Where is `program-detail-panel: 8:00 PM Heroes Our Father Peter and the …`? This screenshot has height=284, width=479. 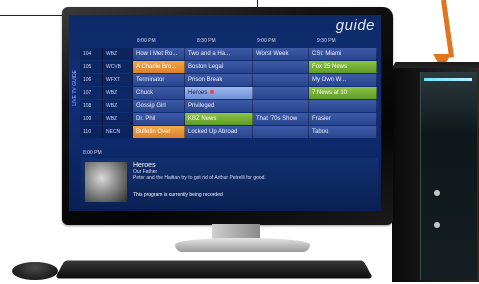 program-detail-panel: 8:00 PM Heroes Our Father Peter and the … is located at coordinates (229, 178).